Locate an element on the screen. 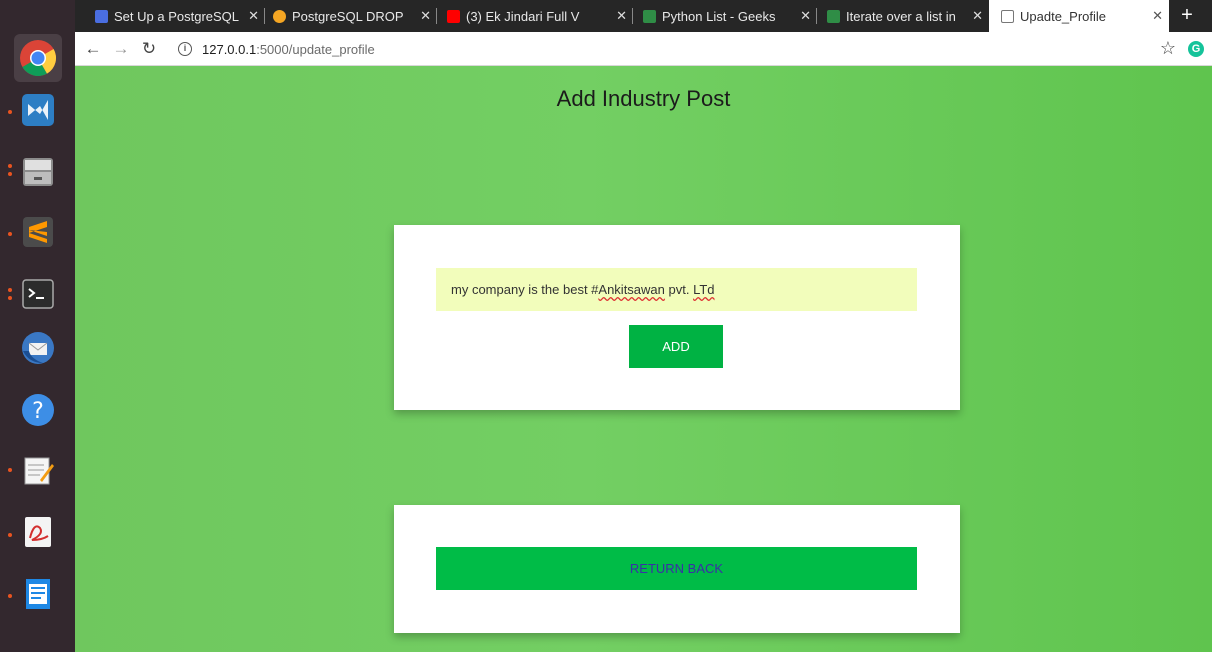 This screenshot has height=652, width=1212. tab-youtube: (3) Ek Jindari Full V ✕ is located at coordinates (535, 16).